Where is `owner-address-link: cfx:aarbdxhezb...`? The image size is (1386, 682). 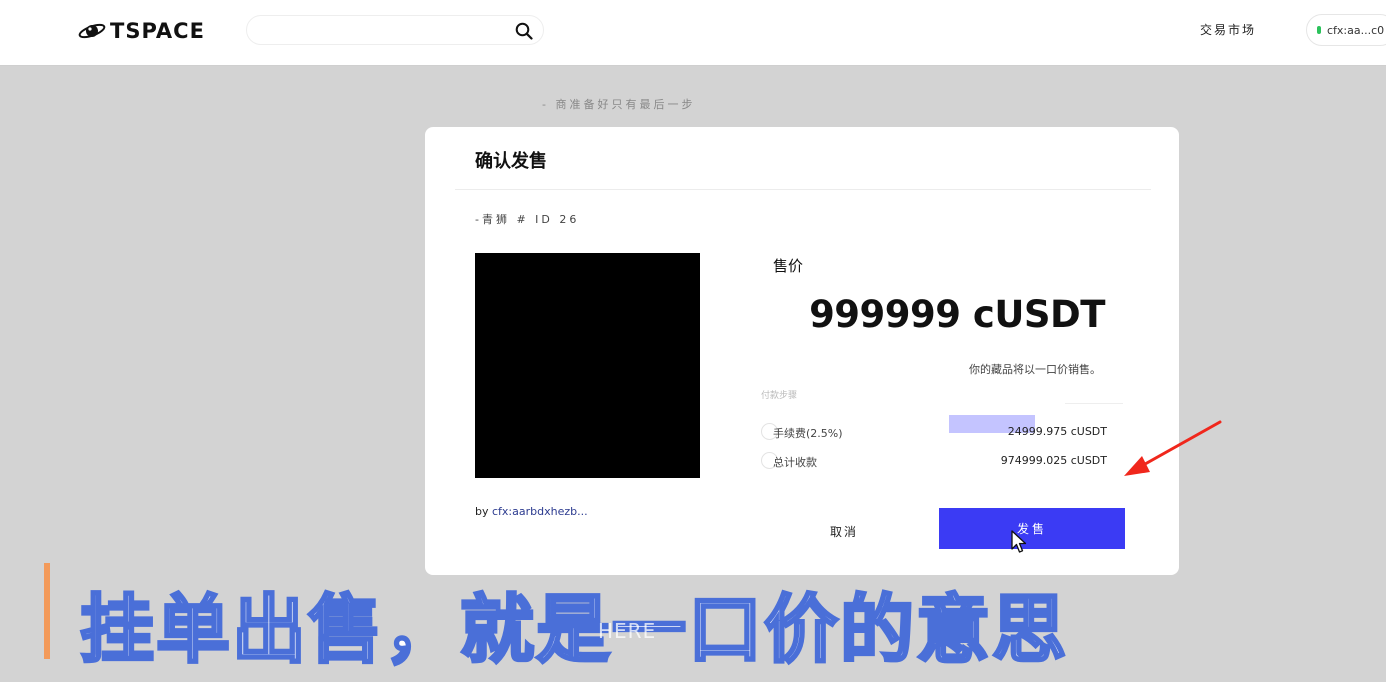 owner-address-link: cfx:aarbdxhezb... is located at coordinates (540, 511).